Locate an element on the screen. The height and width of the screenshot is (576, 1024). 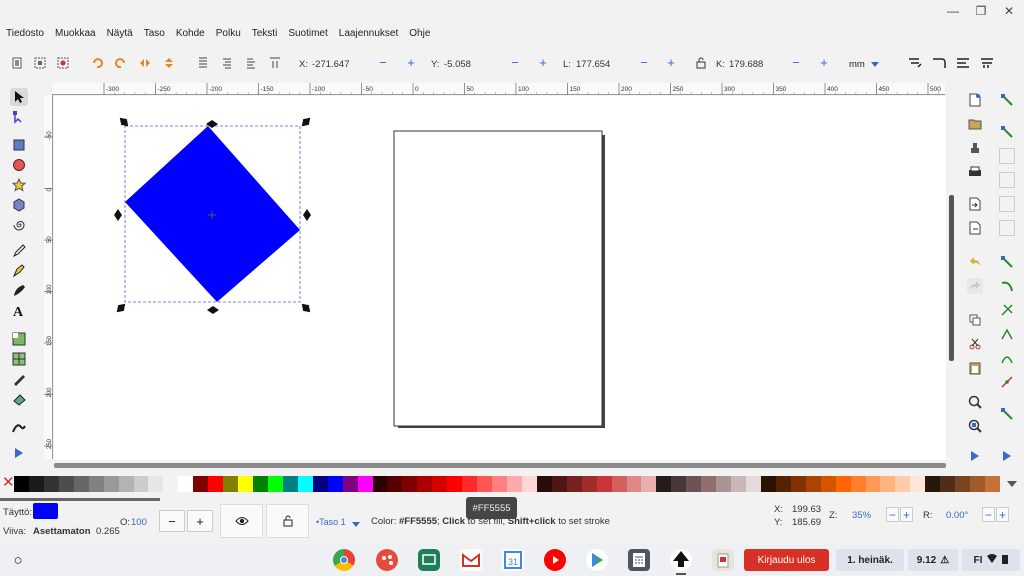
palette-menu-icon is located at coordinates (1012, 484).